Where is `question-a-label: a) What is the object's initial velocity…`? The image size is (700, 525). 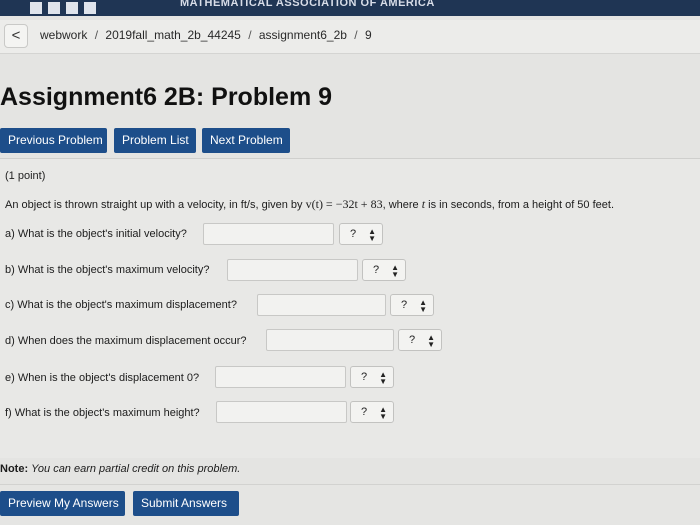
question-a-label: a) What is the object's initial velocity… is located at coordinates (96, 234).